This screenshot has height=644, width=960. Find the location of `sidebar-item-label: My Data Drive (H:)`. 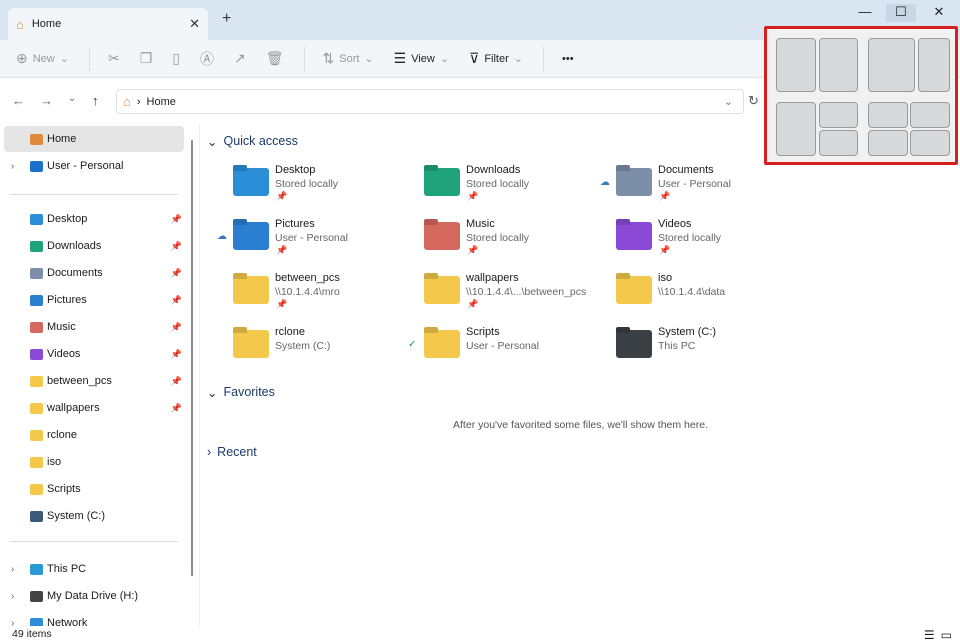

sidebar-item-label: My Data Drive (H:) is located at coordinates (93, 596).